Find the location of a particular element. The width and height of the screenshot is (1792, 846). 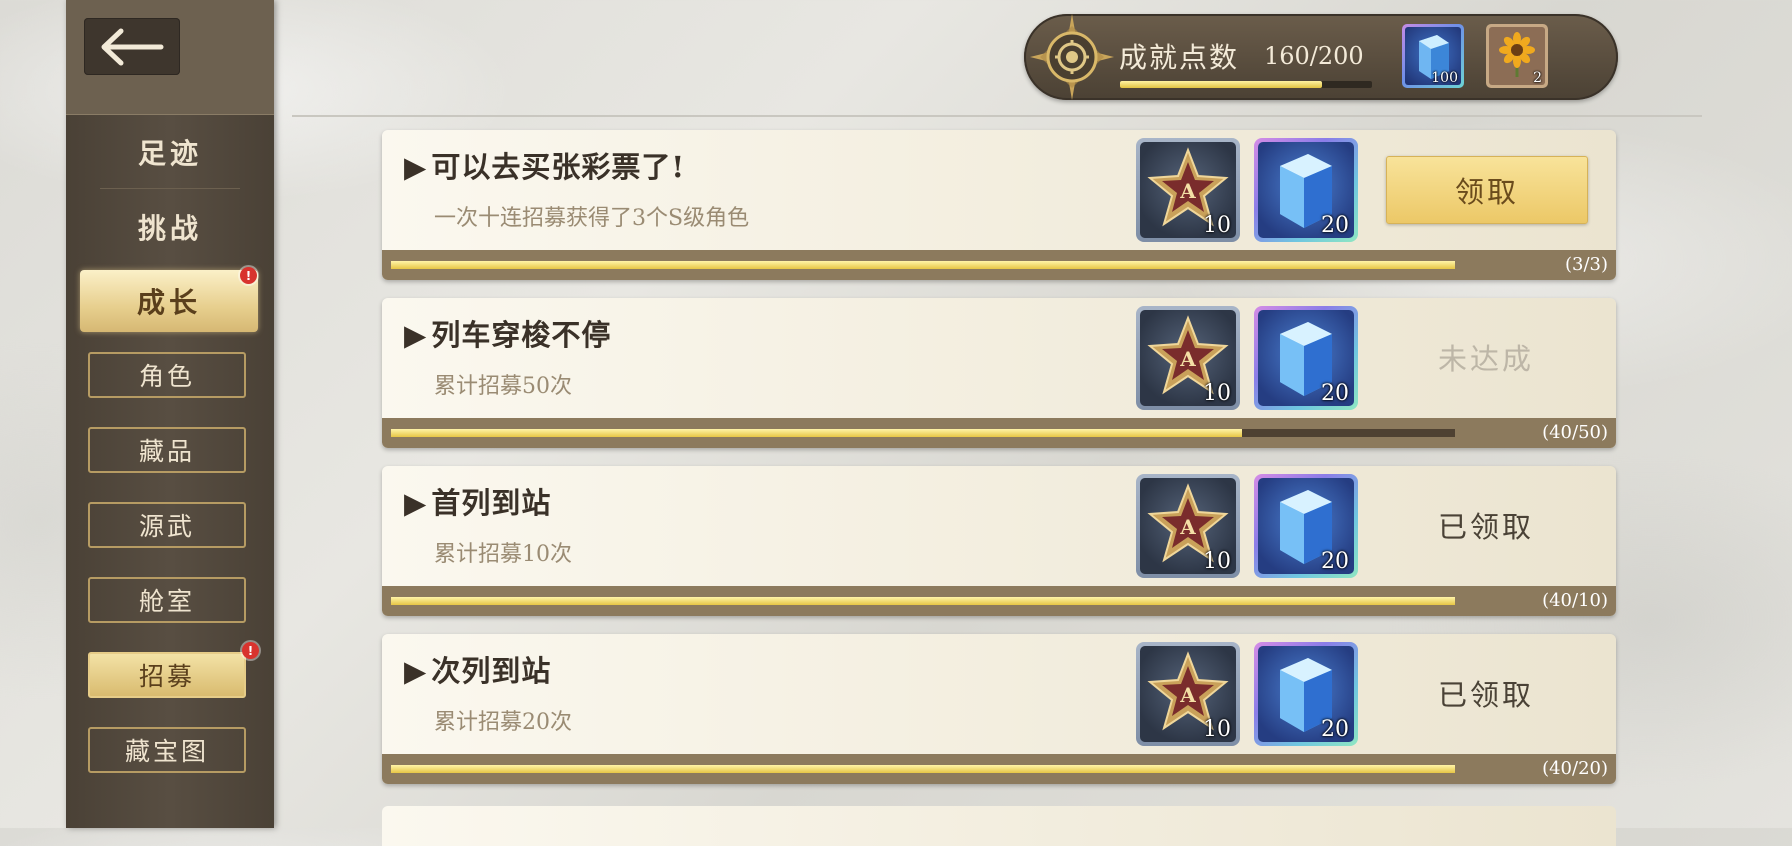

progress-count: (40/20) is located at coordinates (1575, 768).